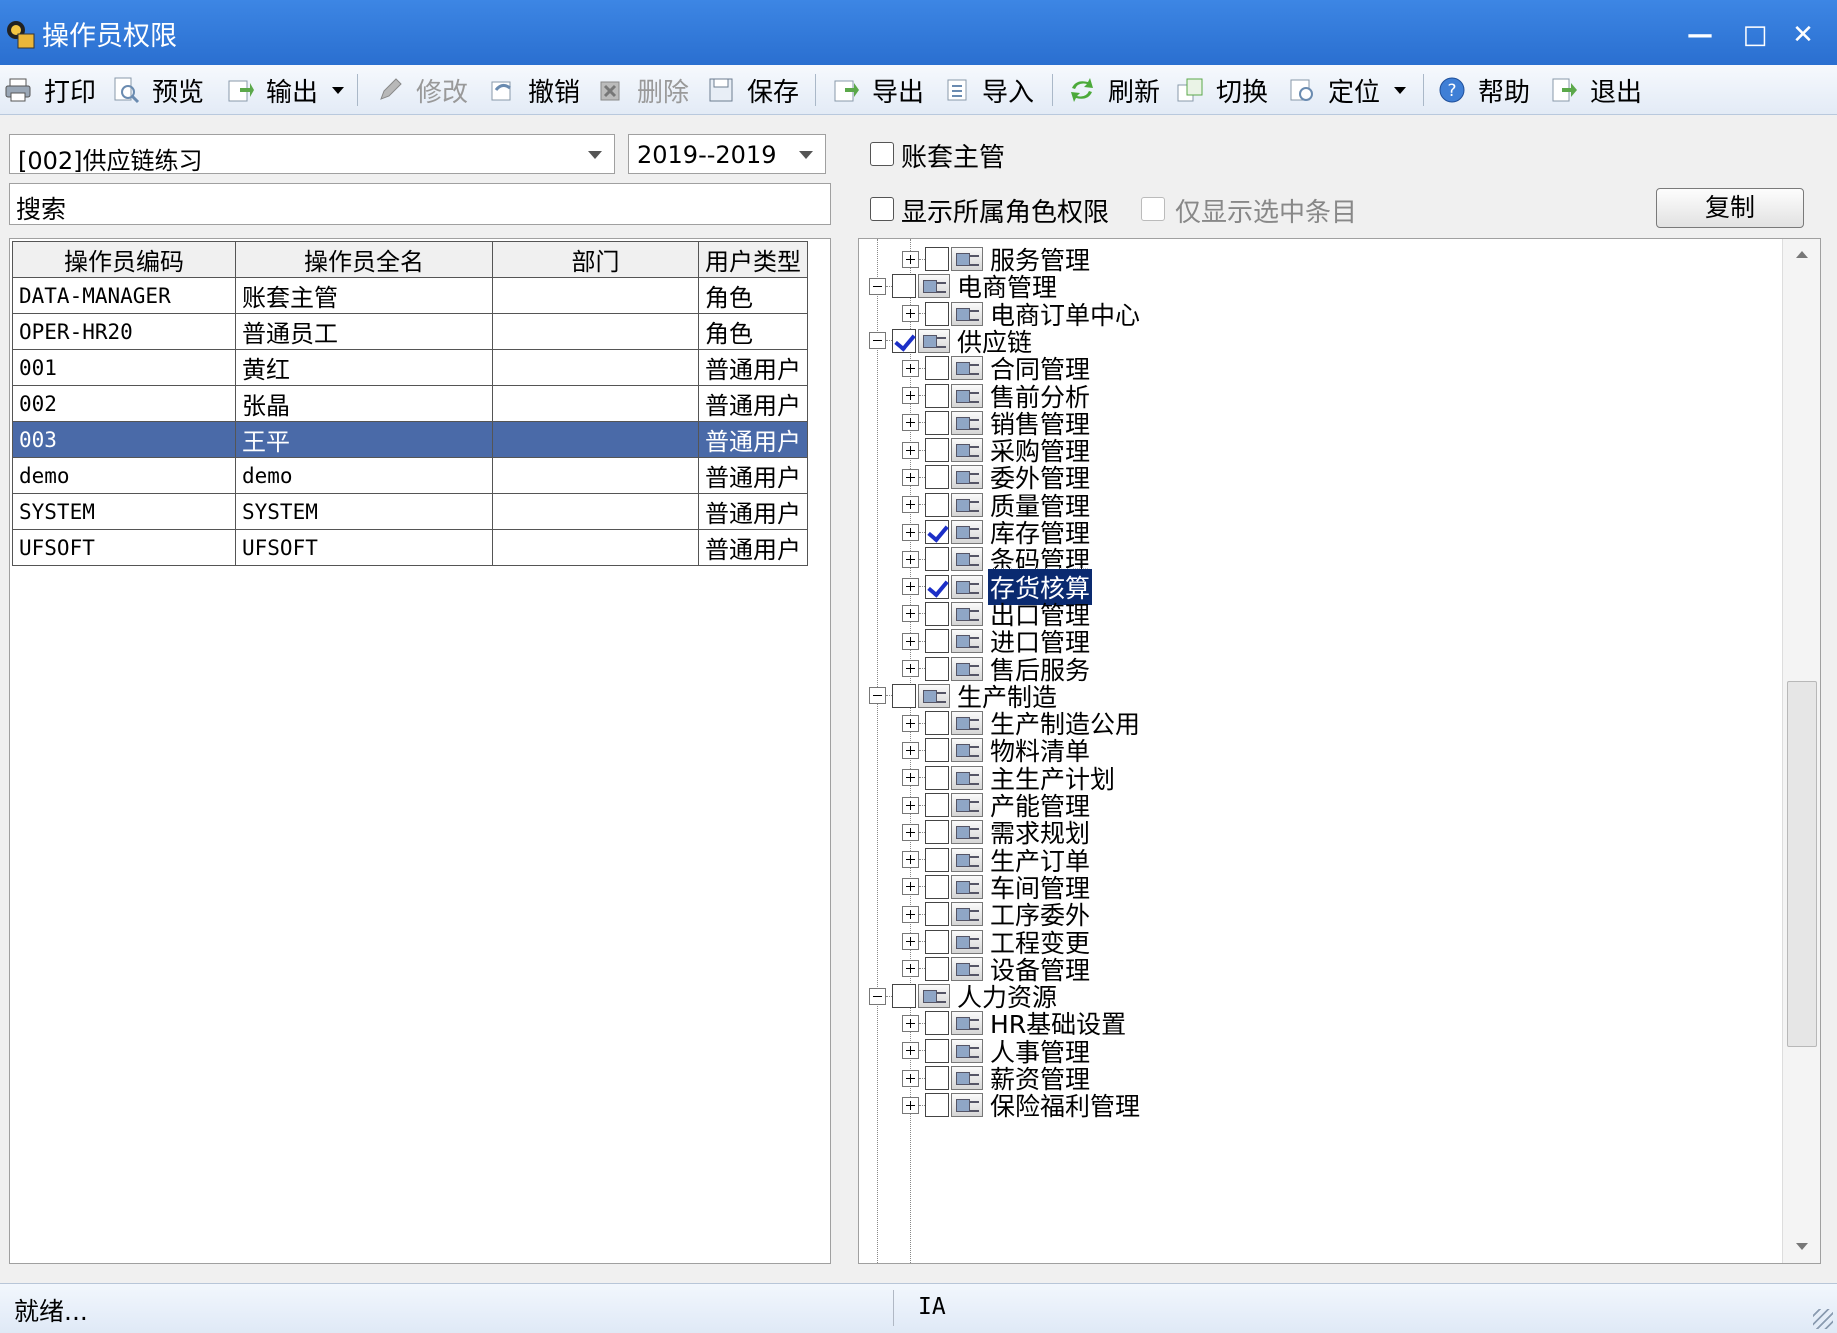  I want to click on locate-dropdown-icon, so click(1400, 90).